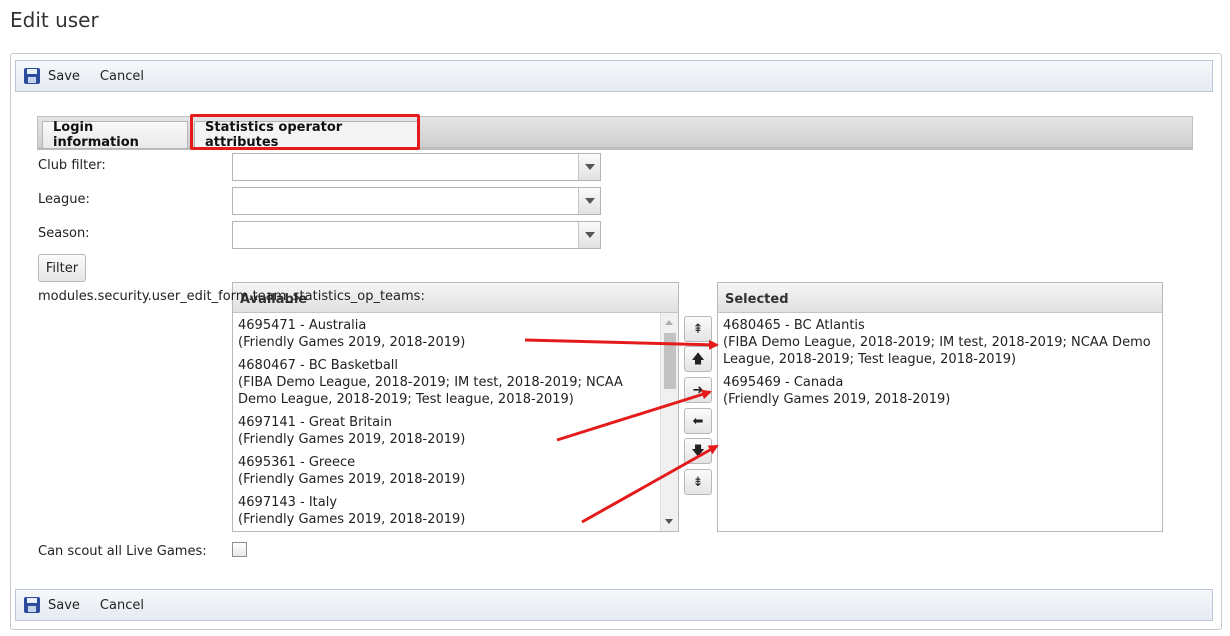  I want to click on move-up-button: 🡅, so click(698, 359).